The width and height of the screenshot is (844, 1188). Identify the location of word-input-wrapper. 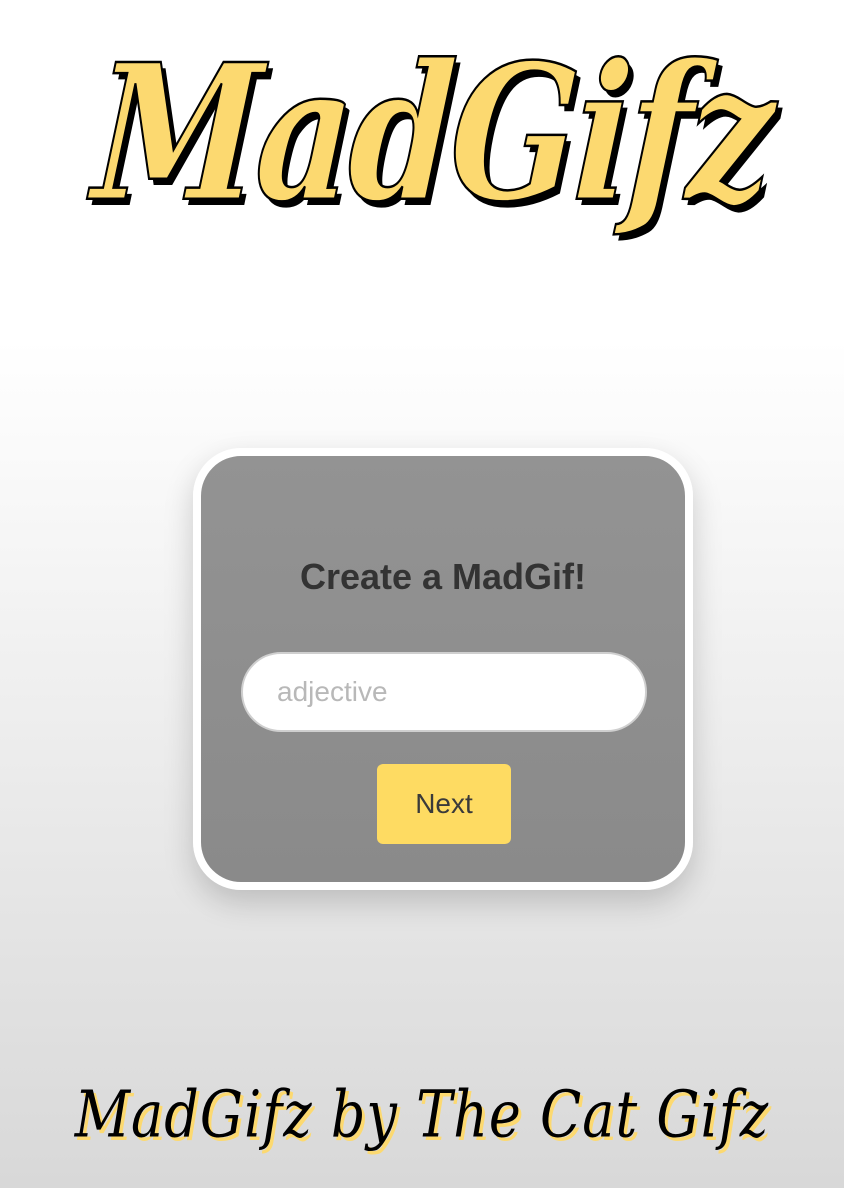
(444, 692).